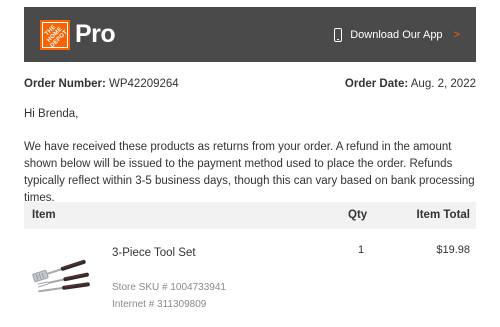 The image size is (500, 327). I want to click on product-total: $19.98, so click(453, 250).